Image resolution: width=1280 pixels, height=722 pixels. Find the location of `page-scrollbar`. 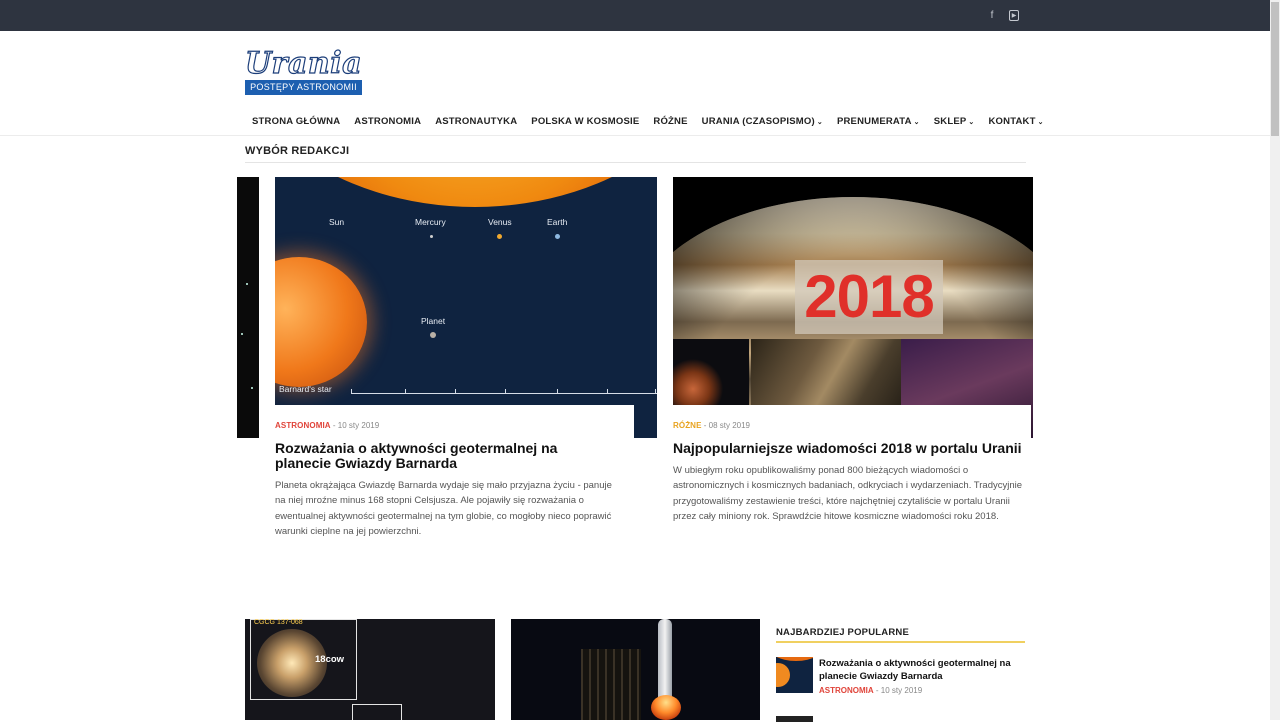

page-scrollbar is located at coordinates (1275, 360).